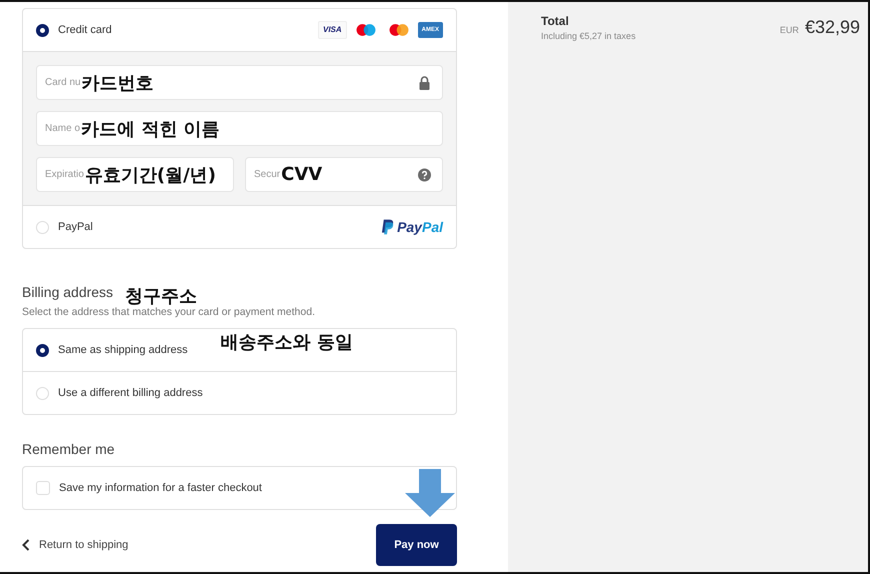 This screenshot has width=870, height=574. Describe the element at coordinates (26, 545) in the screenshot. I see `chevron-left-icon` at that location.